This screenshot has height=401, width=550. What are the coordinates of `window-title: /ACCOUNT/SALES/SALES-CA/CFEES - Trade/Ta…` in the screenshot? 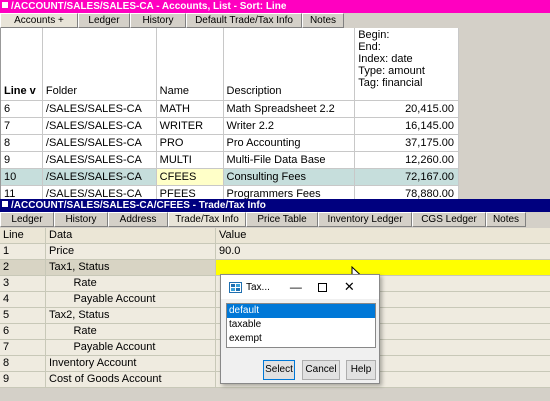 It's located at (138, 205).